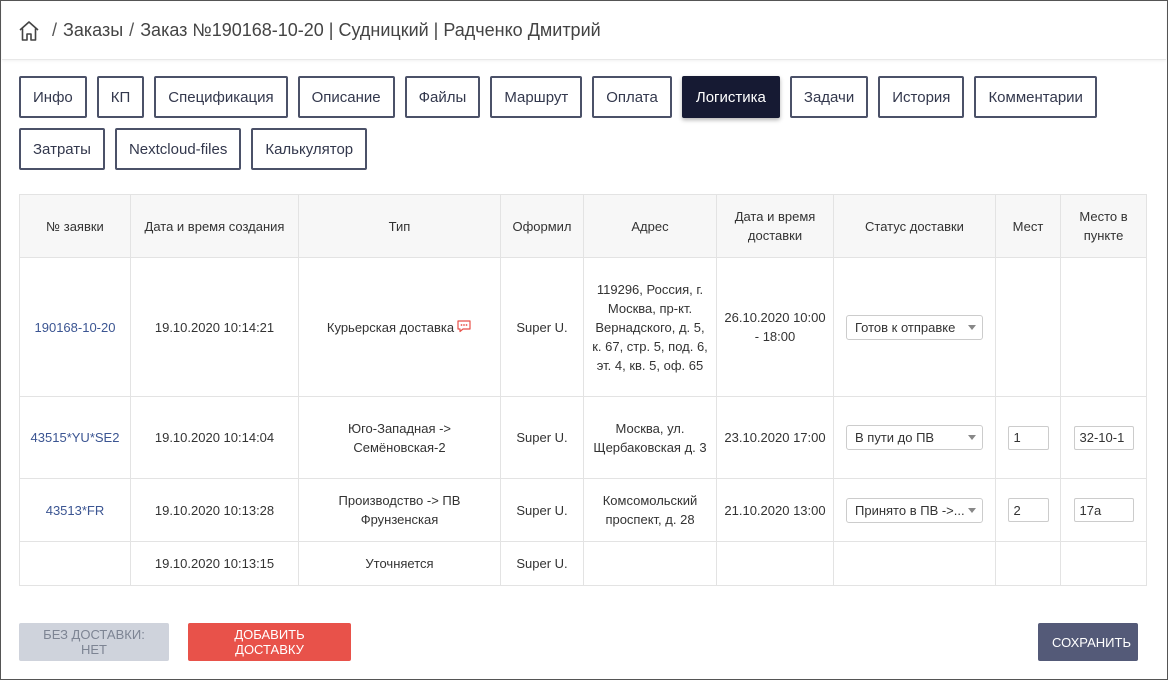  What do you see at coordinates (829, 97) in the screenshot?
I see `tab-8: Задачи` at bounding box center [829, 97].